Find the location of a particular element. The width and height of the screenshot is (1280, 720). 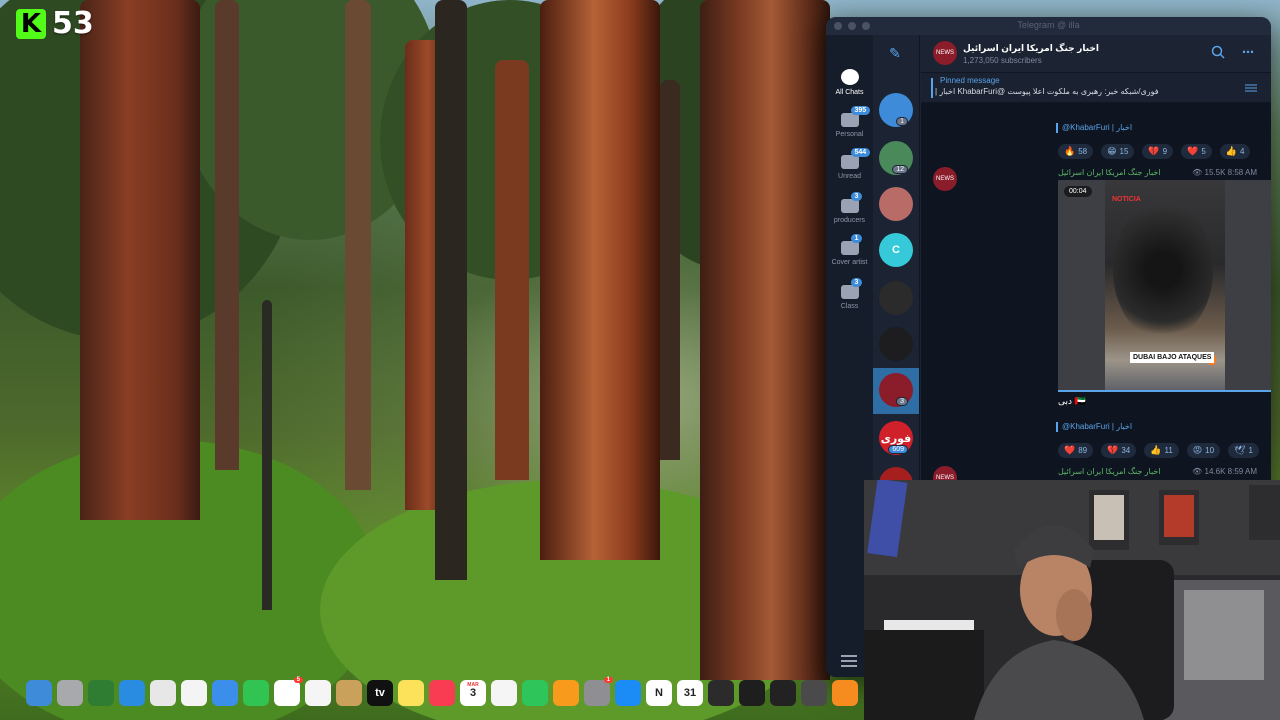

dock-launchpad-icon is located at coordinates (70, 693).